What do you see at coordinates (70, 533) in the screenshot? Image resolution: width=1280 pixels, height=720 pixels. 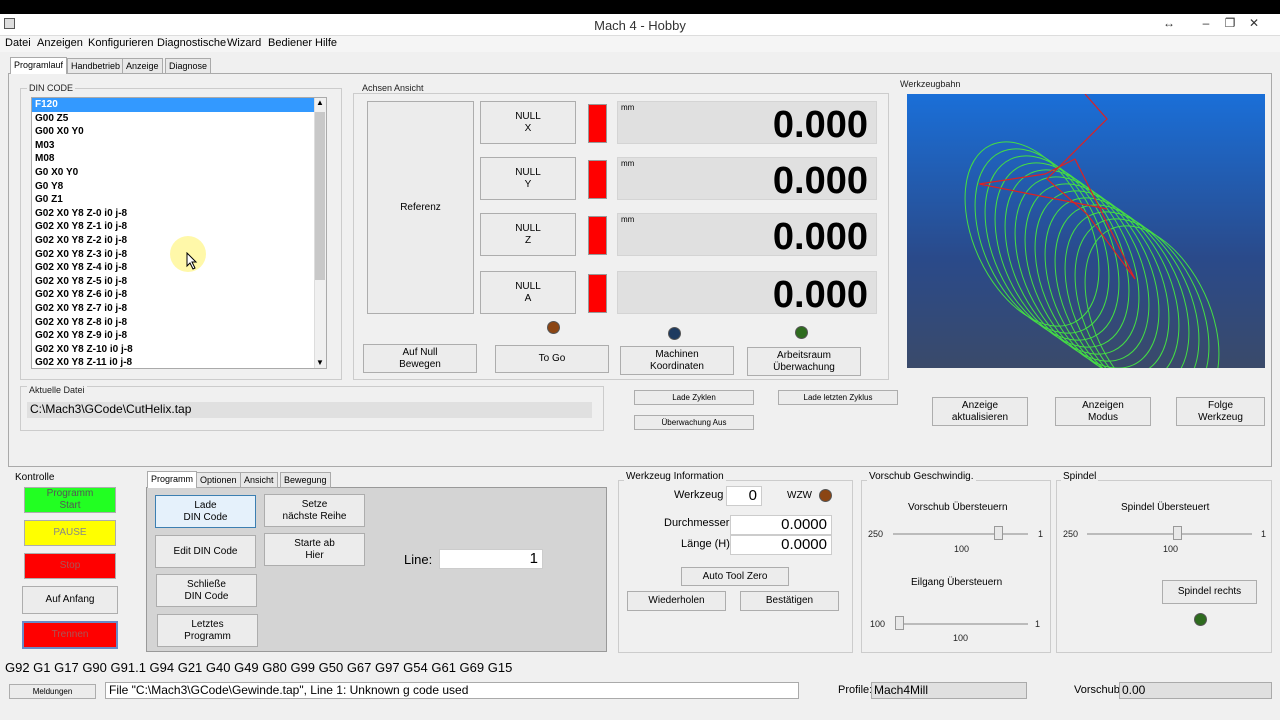 I see `pause-button: PAUSE` at bounding box center [70, 533].